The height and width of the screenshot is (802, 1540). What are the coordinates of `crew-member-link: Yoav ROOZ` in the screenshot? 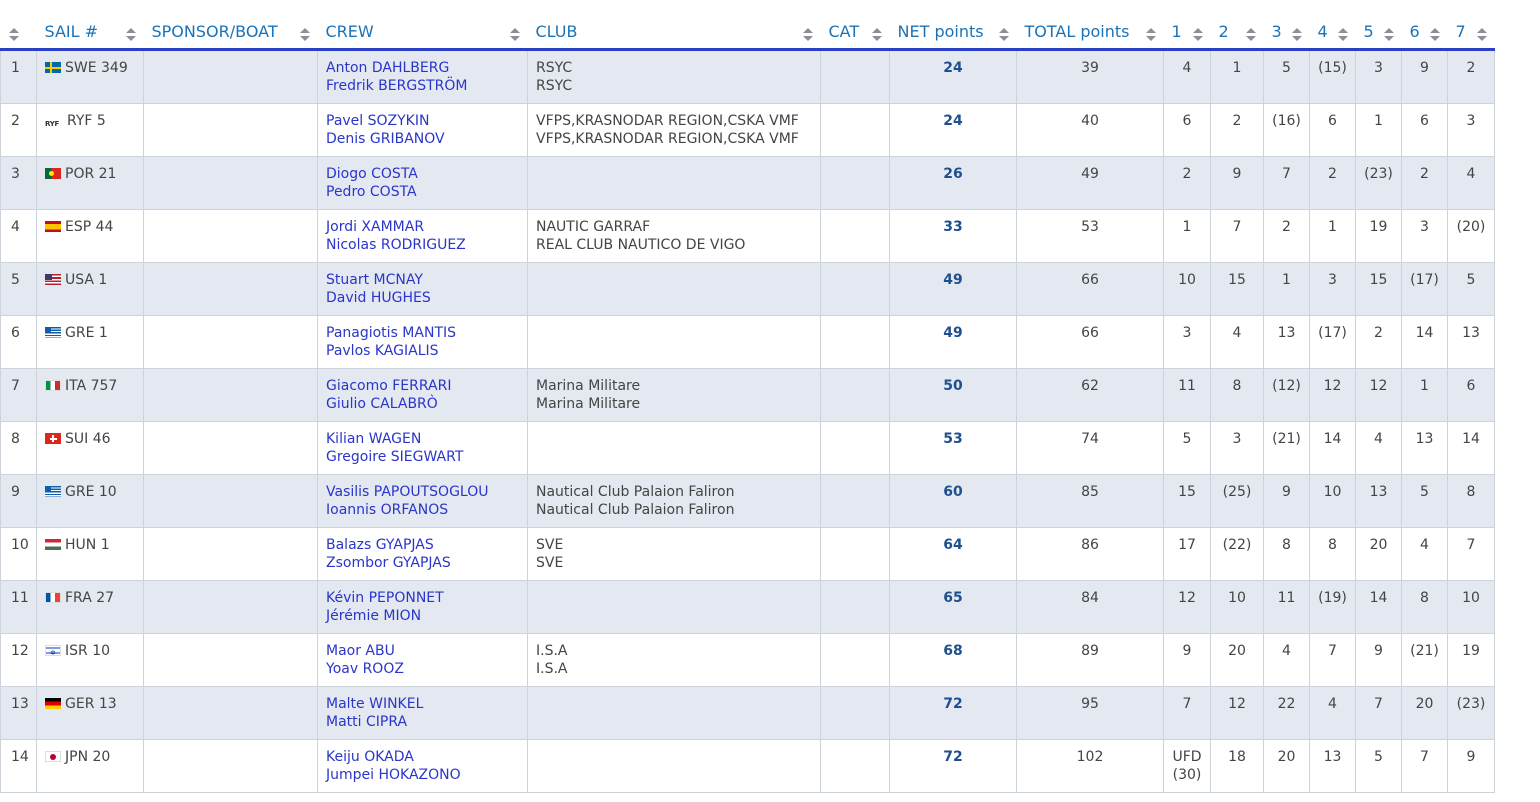 It's located at (422, 669).